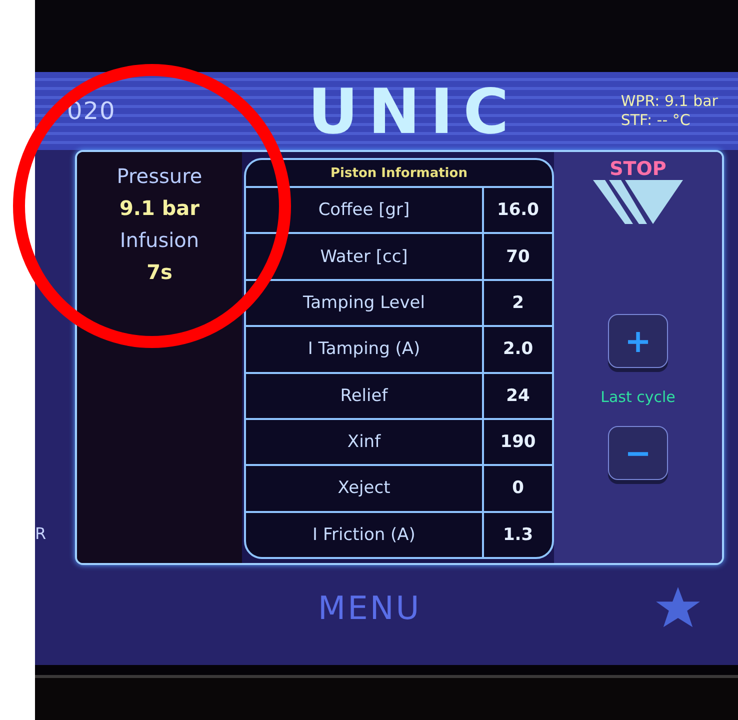 The height and width of the screenshot is (720, 738). I want to click on table-cell: Coffee [gr], so click(365, 210).